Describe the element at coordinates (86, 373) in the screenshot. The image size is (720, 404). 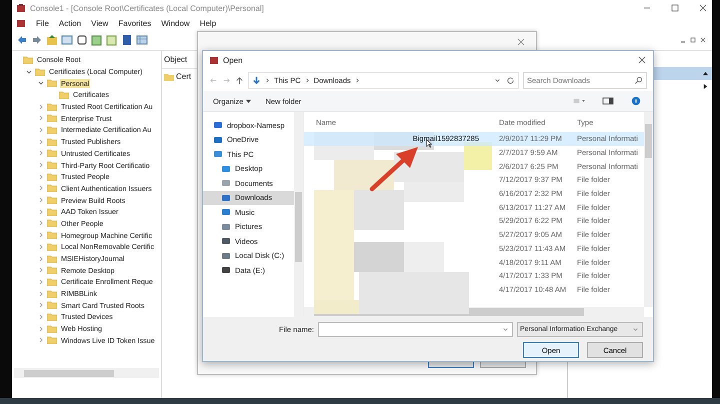
I see `horizontal-scrollbar` at that location.